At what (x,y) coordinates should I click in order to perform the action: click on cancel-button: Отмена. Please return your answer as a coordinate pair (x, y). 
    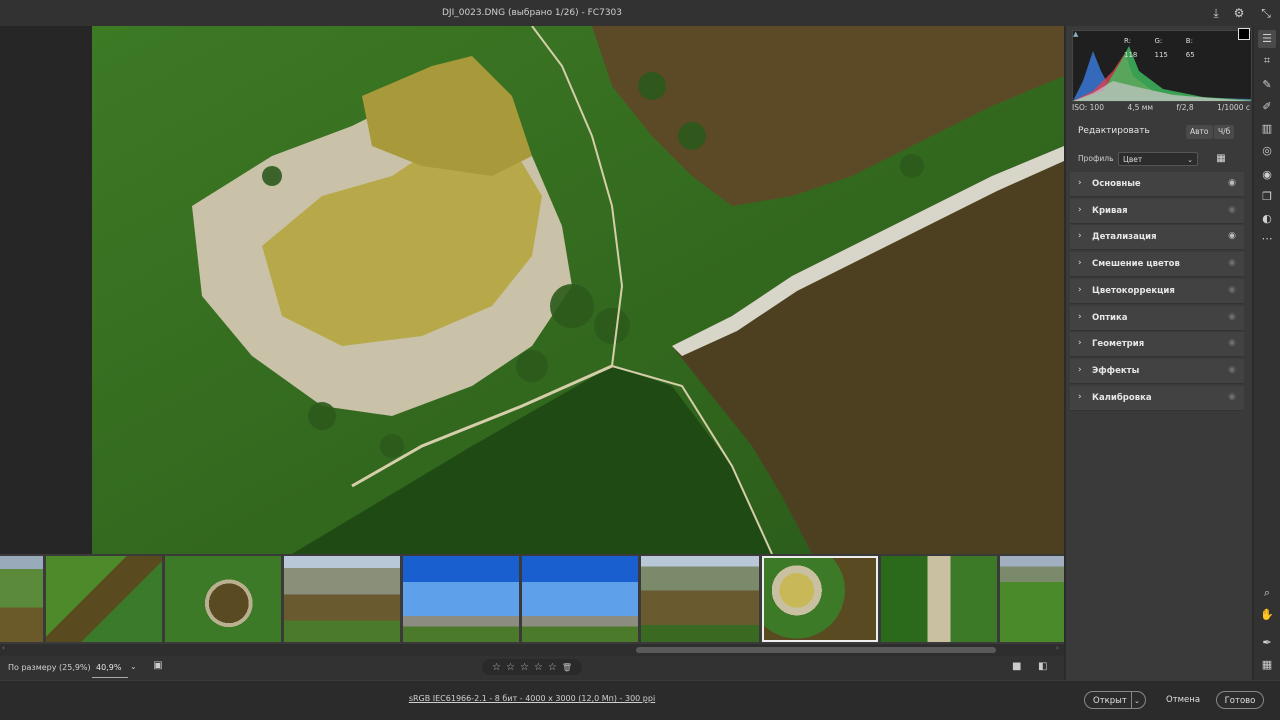
    Looking at the image, I should click on (1183, 700).